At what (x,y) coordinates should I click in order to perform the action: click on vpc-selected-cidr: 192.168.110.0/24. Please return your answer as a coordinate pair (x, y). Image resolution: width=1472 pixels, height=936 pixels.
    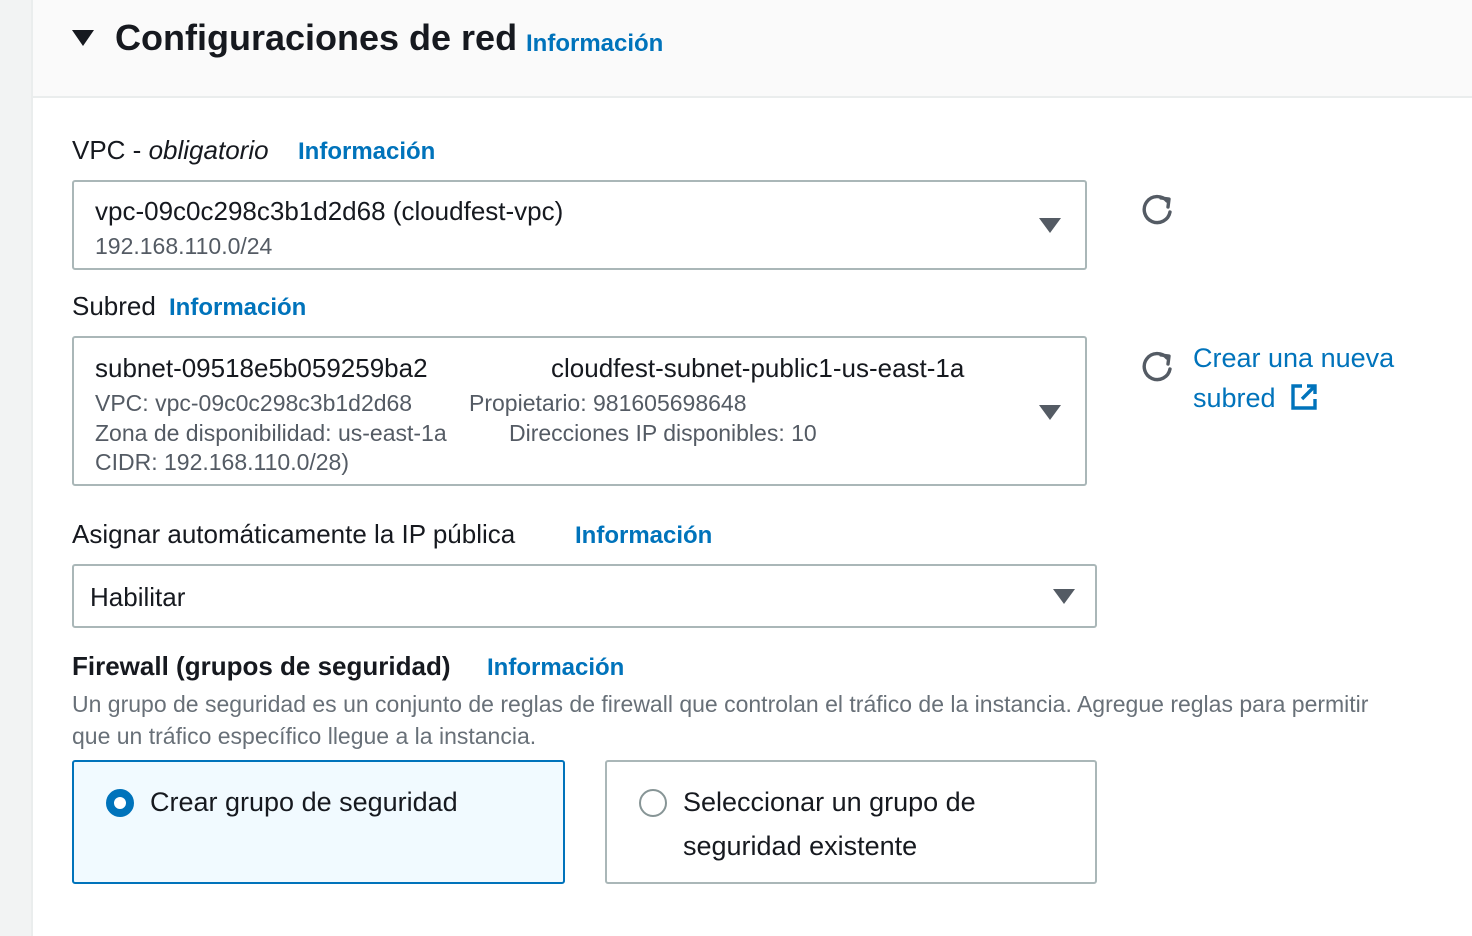
    Looking at the image, I should click on (184, 246).